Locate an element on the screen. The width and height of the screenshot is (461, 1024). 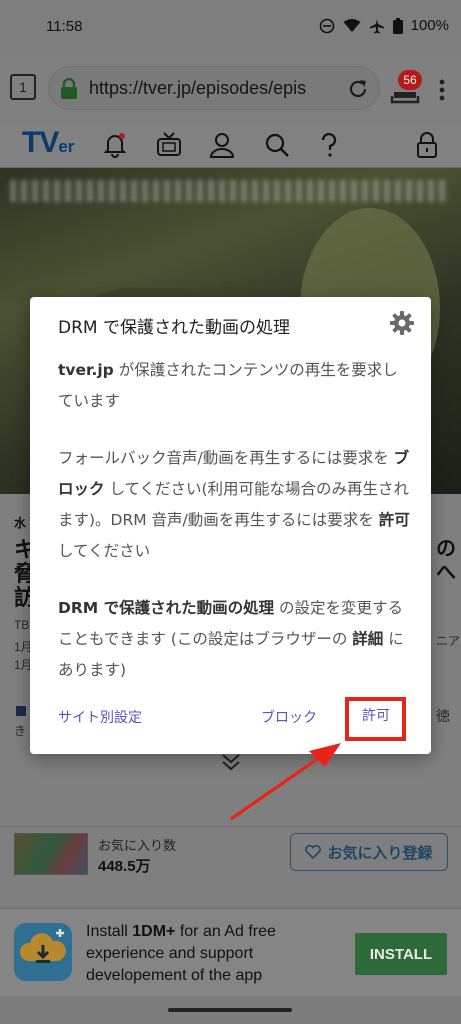
battery-level: 100% is located at coordinates (429, 25).